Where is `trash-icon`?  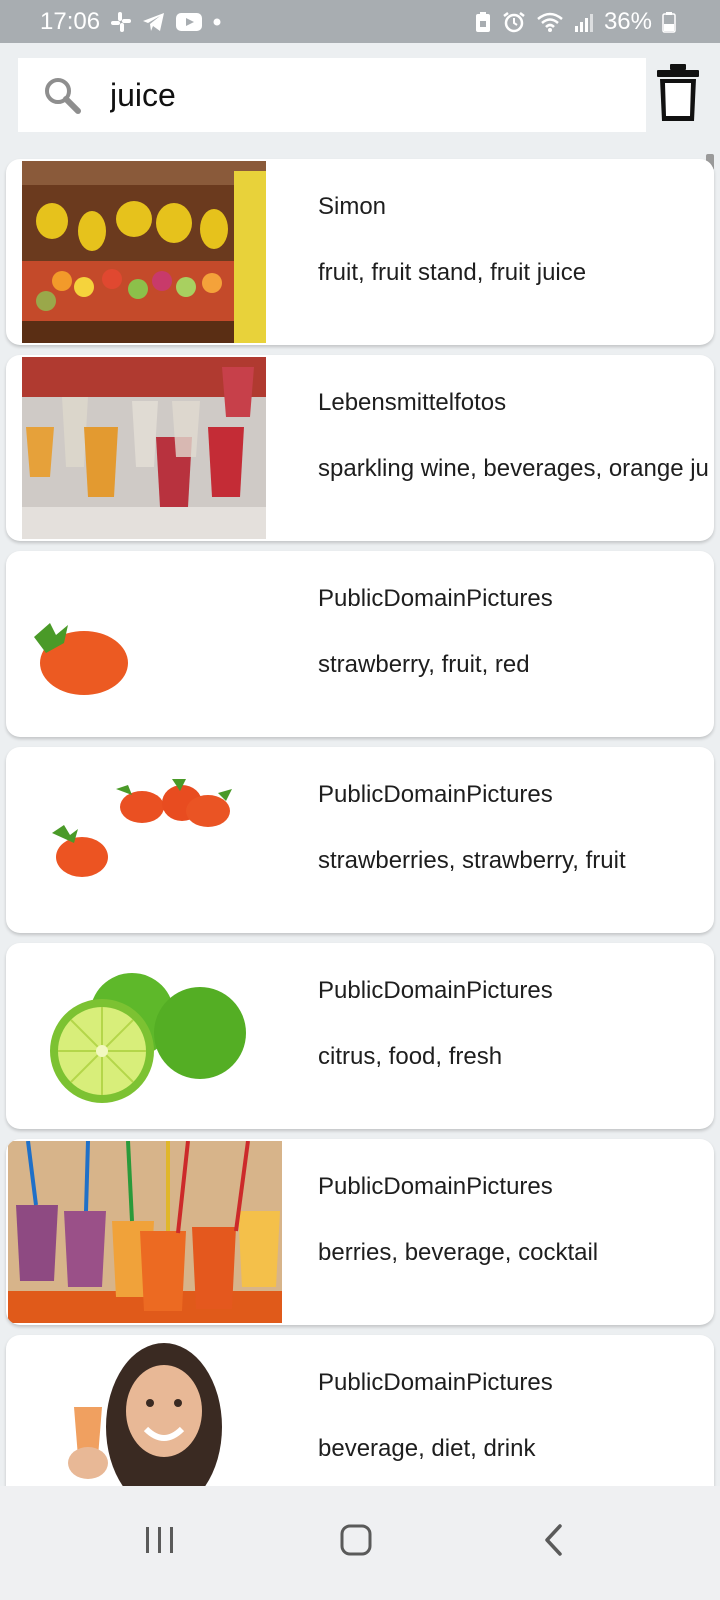
trash-icon is located at coordinates (678, 95).